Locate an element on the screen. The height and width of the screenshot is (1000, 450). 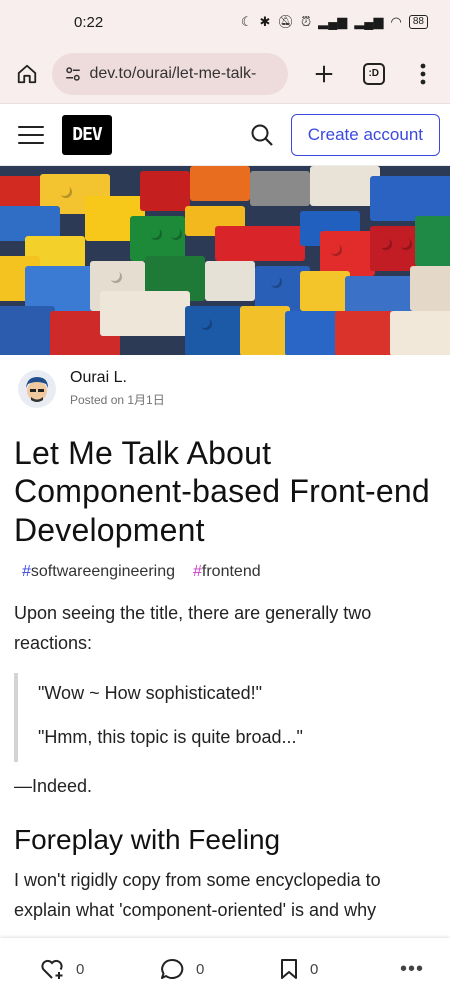
bookmark-count: 0 is located at coordinates (314, 969).